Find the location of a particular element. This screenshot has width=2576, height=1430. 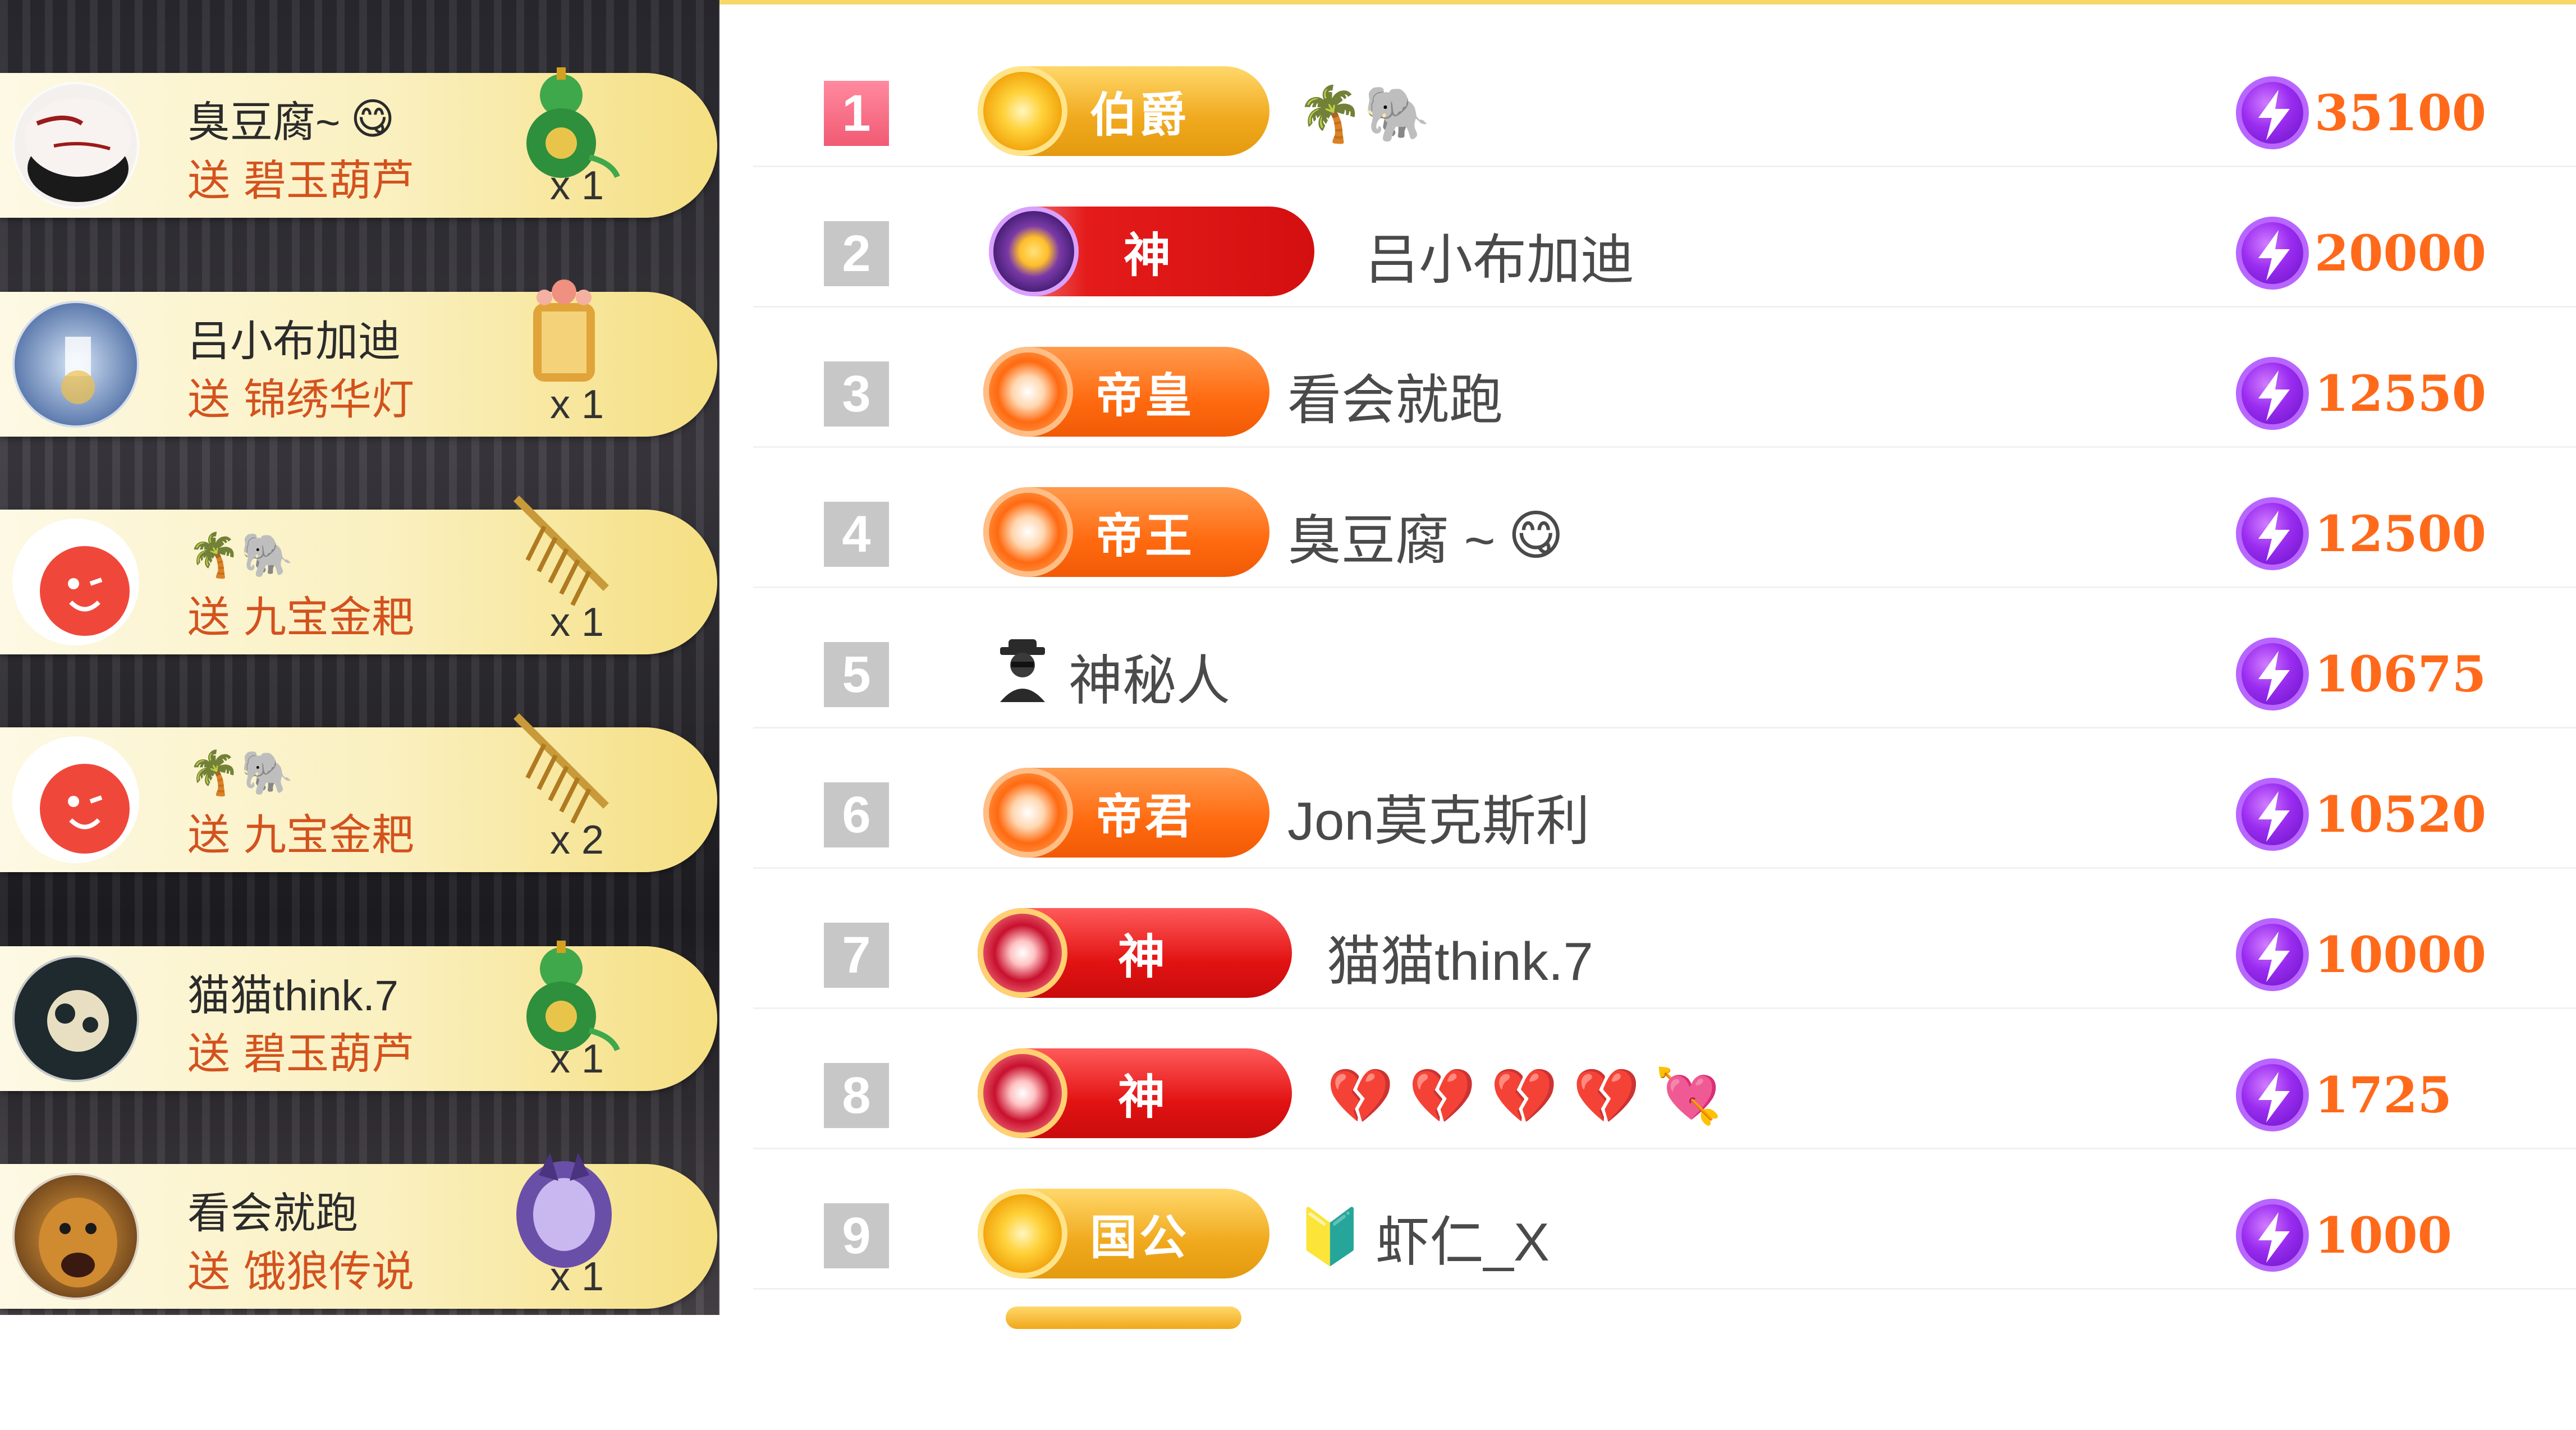

gift-quantity: x 2 is located at coordinates (577, 840).